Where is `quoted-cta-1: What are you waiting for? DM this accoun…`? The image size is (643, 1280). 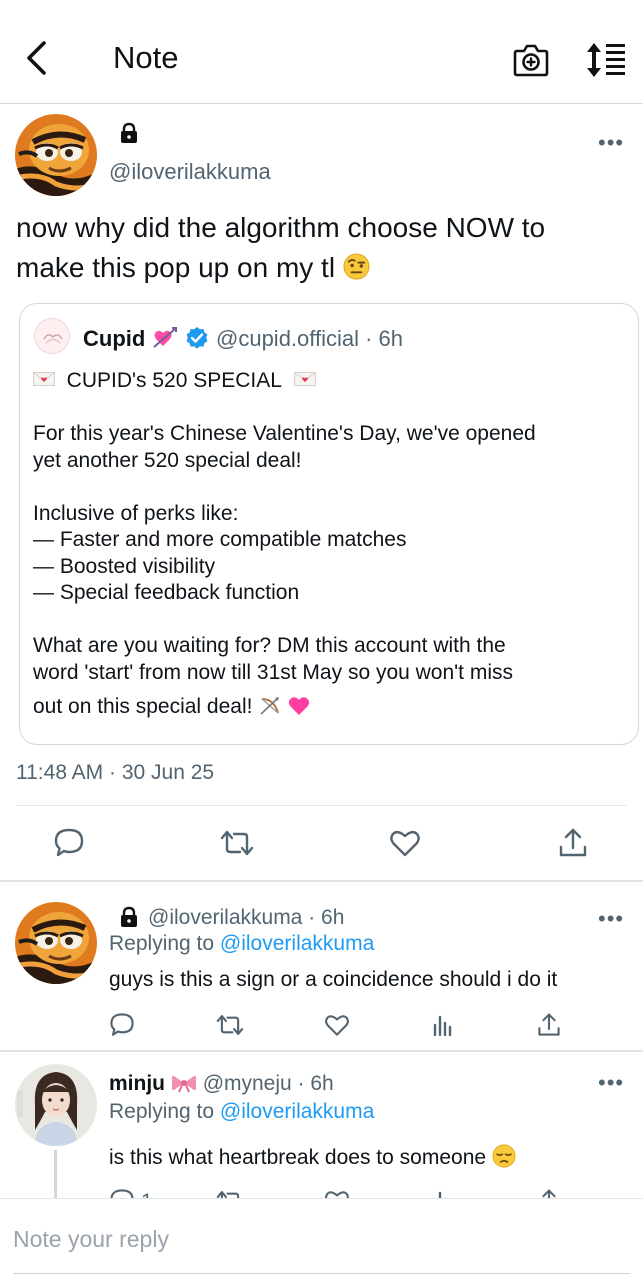
quoted-cta-1: What are you waiting for? DM this accoun… is located at coordinates (269, 645).